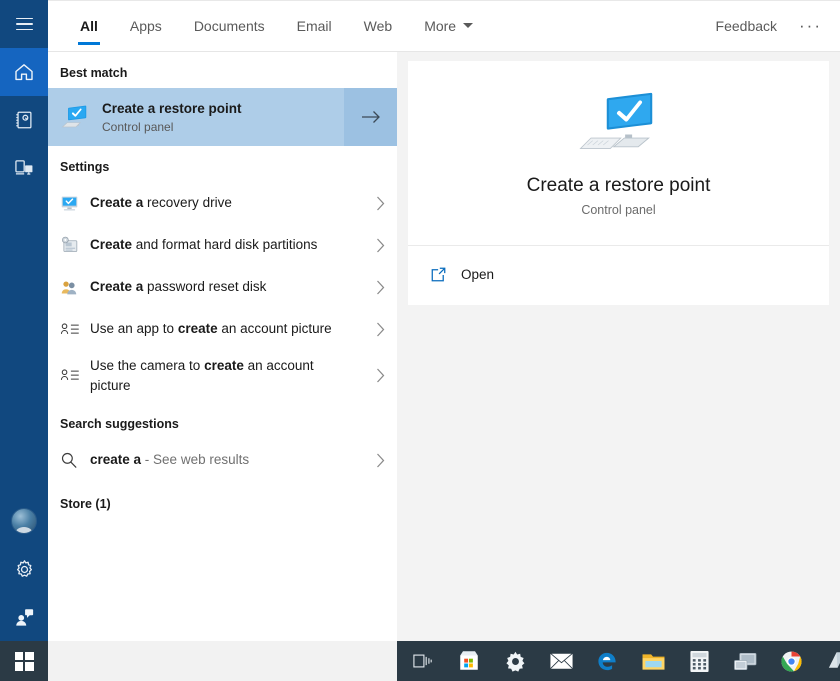 The height and width of the screenshot is (681, 840). I want to click on account-list-icon, so click(69, 374).